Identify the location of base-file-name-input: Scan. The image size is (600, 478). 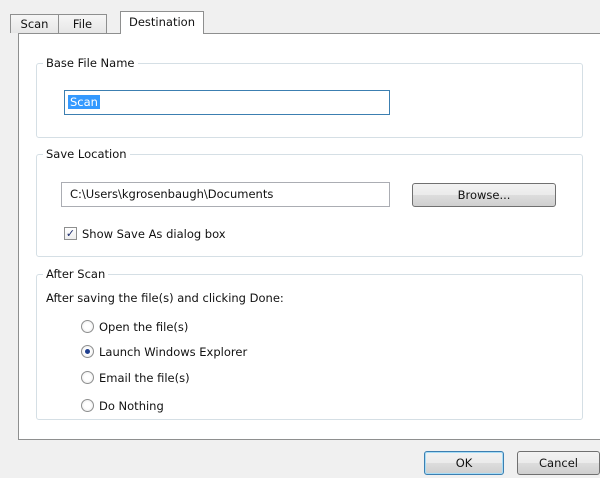
(227, 102).